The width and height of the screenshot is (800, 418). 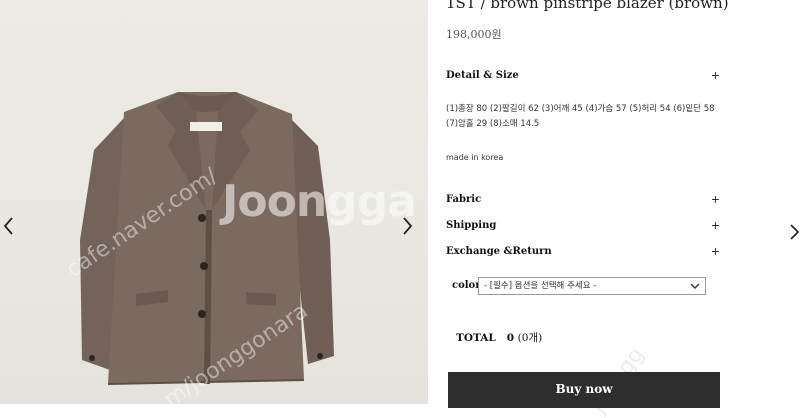 What do you see at coordinates (474, 34) in the screenshot?
I see `product-price: 198,000원` at bounding box center [474, 34].